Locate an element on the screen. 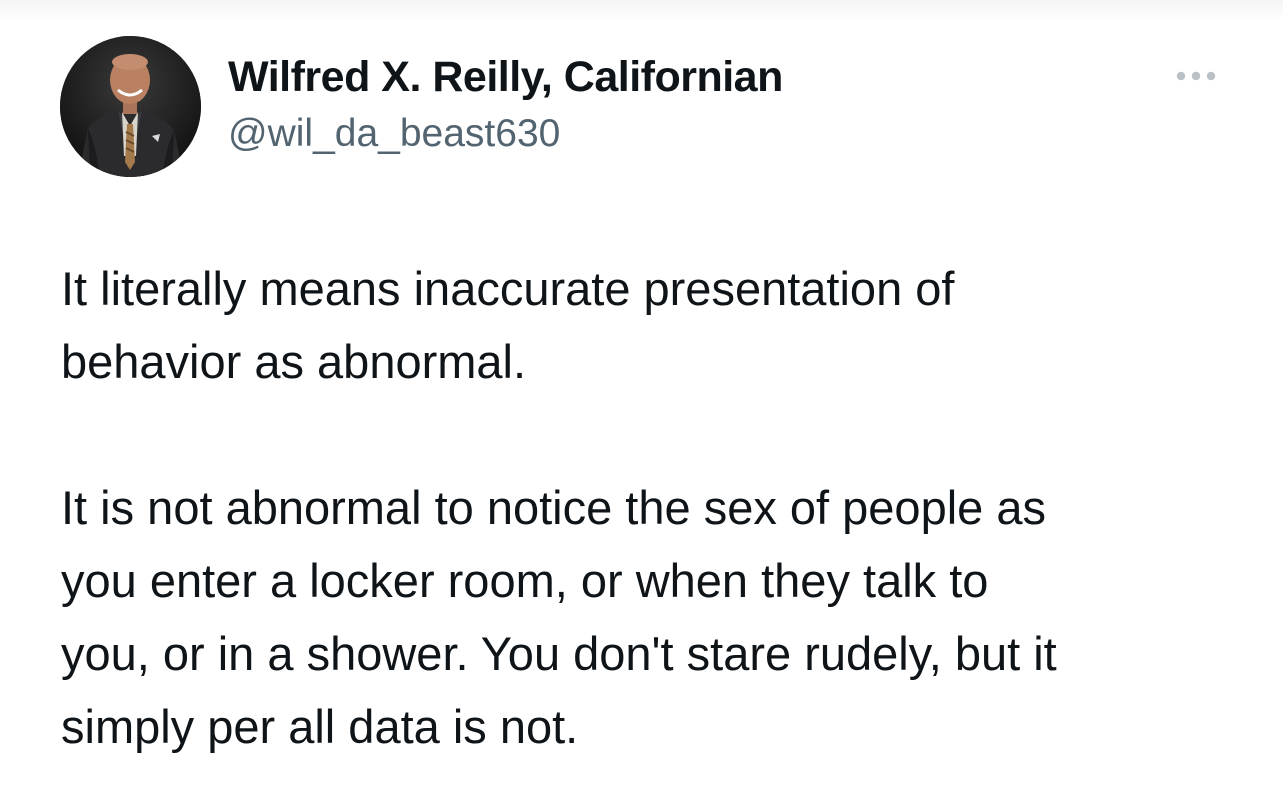  avatar-photo-icon is located at coordinates (130, 106).